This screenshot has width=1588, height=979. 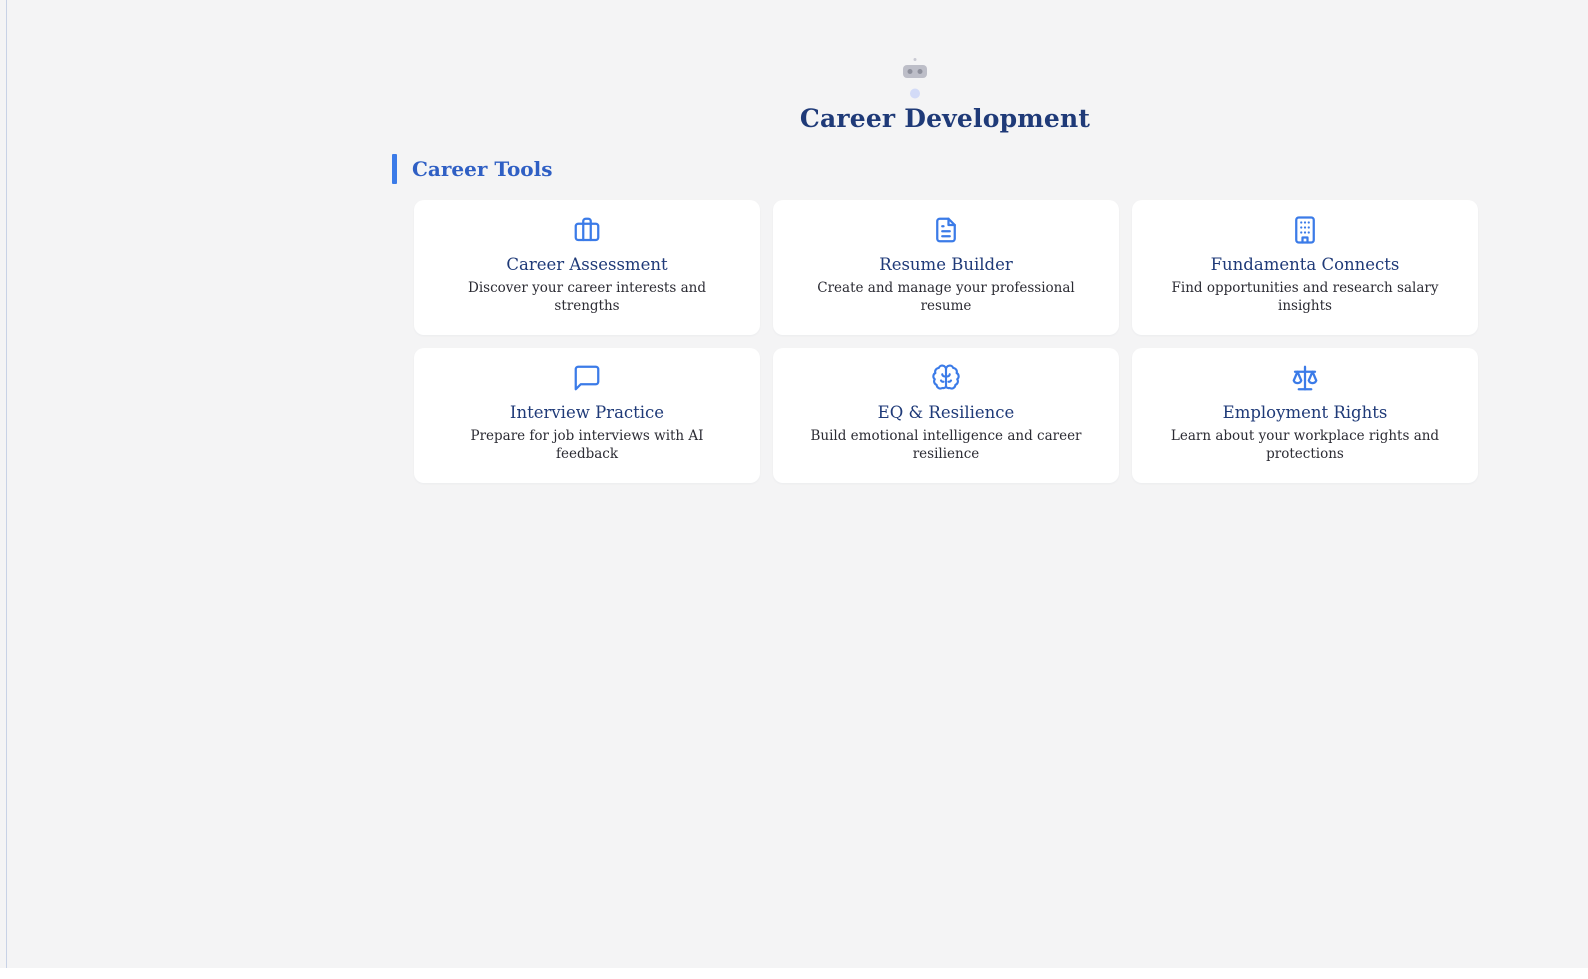 I want to click on tool-card-title: Career Assessment, so click(x=587, y=264).